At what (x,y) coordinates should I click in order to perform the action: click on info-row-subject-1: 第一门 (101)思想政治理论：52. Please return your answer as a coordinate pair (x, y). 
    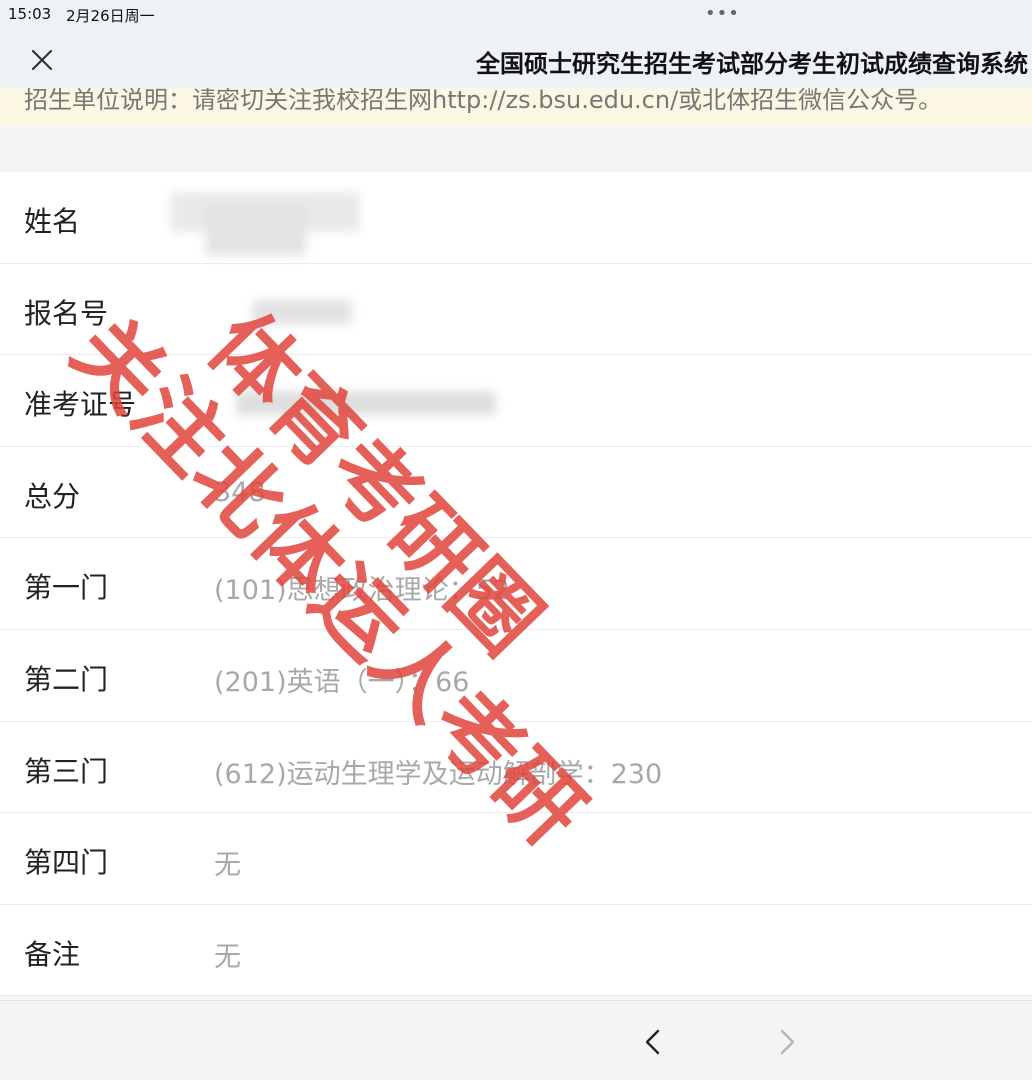
    Looking at the image, I should click on (516, 584).